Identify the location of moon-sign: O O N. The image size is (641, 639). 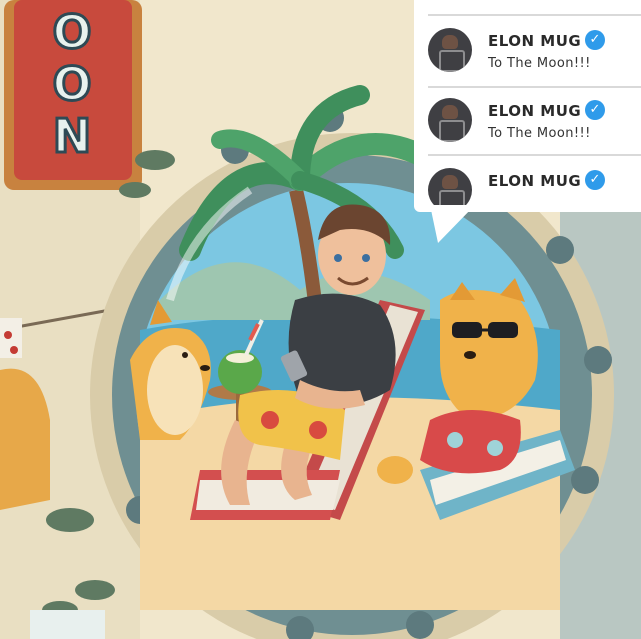
(73, 95).